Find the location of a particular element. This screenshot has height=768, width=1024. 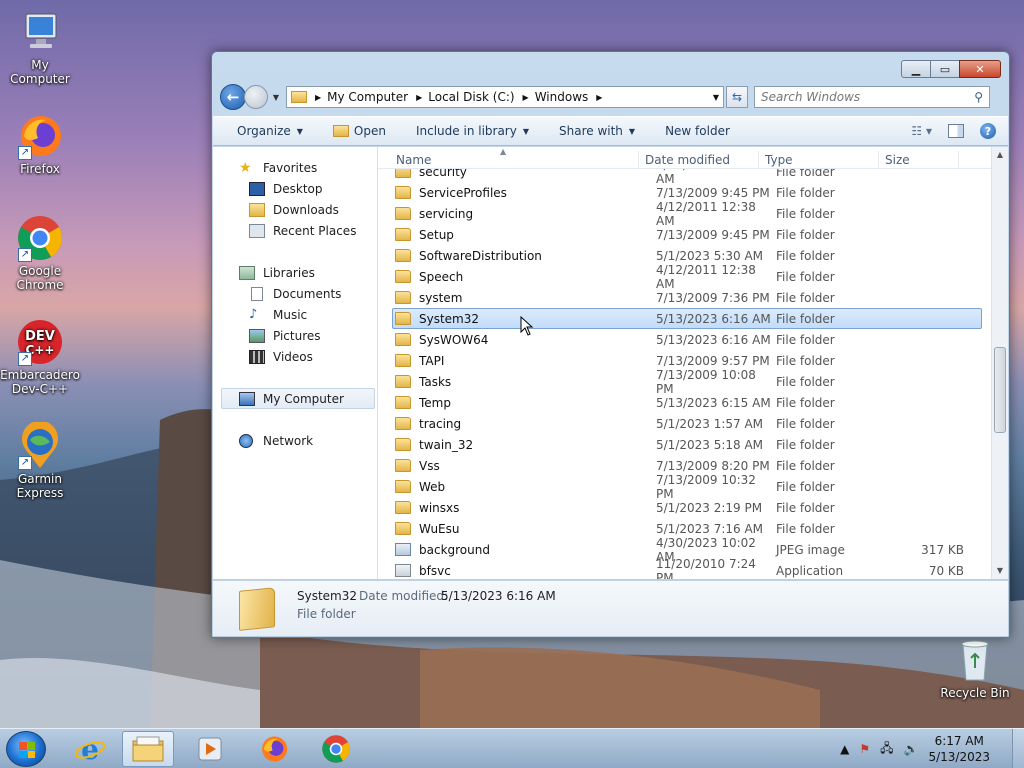

table-row: System32 5/13/2023 6:16 AM File folder is located at coordinates (687, 318).